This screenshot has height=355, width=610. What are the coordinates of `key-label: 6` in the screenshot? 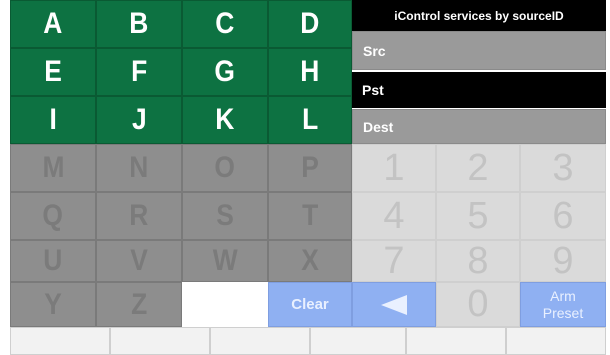 It's located at (563, 215).